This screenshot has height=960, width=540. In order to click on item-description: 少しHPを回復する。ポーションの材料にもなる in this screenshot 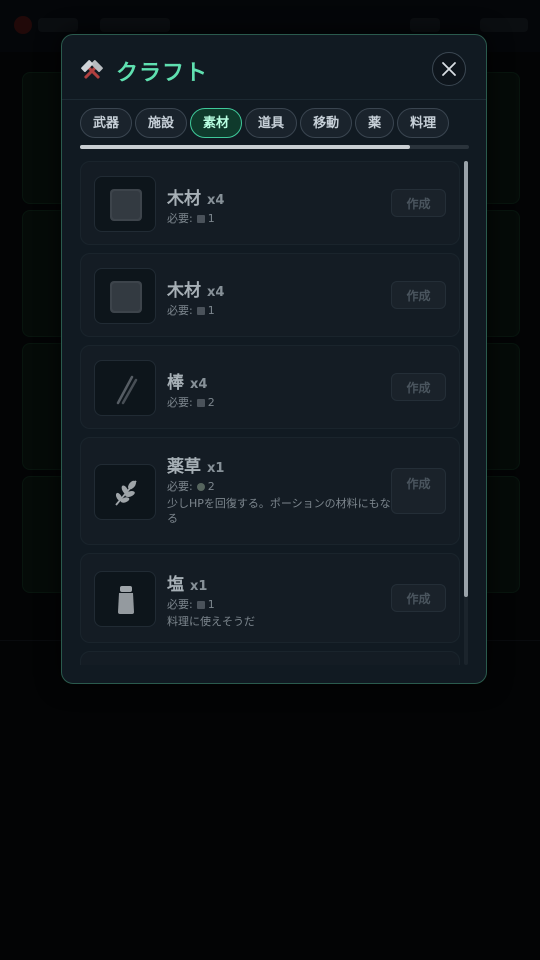, I will do `click(279, 511)`.